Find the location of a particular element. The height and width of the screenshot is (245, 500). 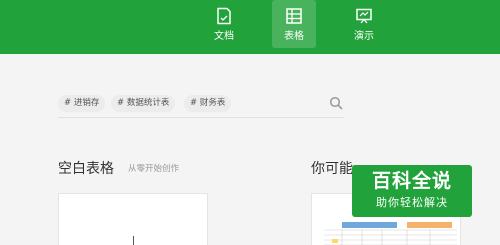

suggested-heading: 你可能 is located at coordinates (332, 169).